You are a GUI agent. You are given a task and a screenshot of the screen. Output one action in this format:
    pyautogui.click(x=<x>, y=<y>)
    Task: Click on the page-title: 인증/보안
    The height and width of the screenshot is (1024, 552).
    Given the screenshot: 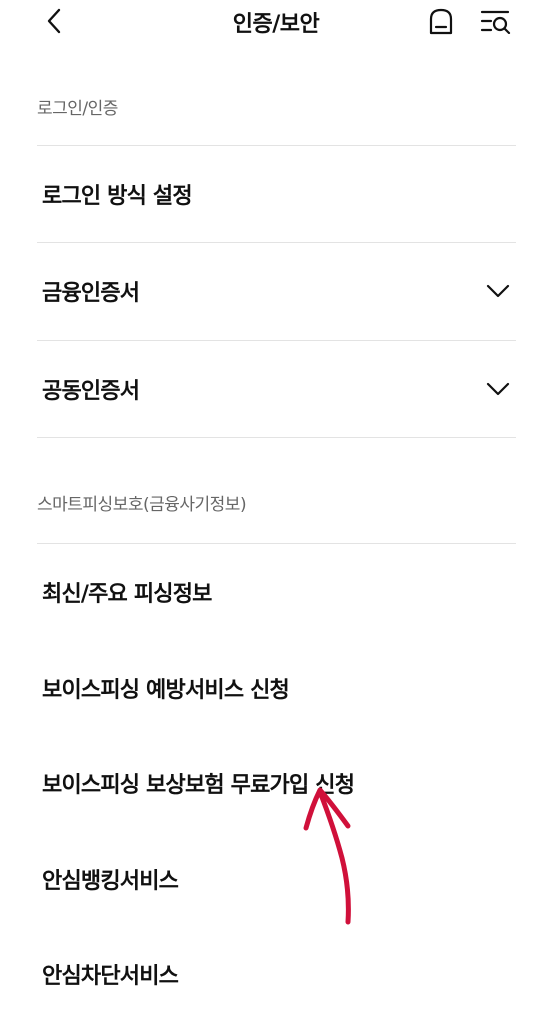 What is the action you would take?
    pyautogui.click(x=276, y=24)
    